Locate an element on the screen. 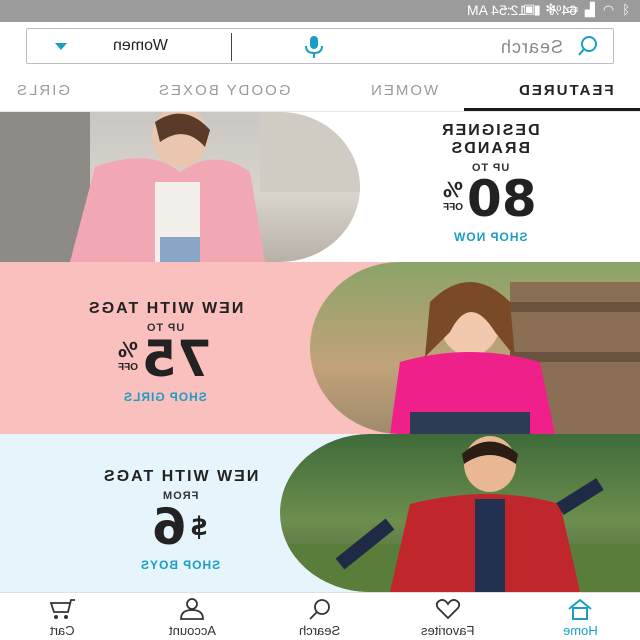 This screenshot has width=640, height=640. wifi-icon: ◠ is located at coordinates (608, 10).